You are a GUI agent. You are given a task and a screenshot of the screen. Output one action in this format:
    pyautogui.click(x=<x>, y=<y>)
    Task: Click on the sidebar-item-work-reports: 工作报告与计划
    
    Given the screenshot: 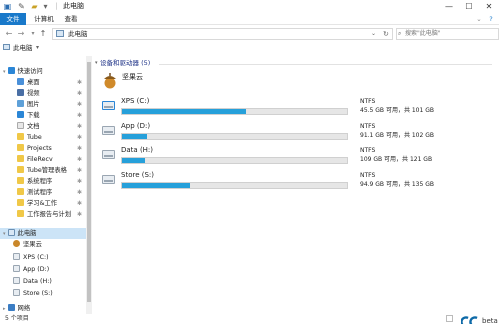 What is the action you would take?
    pyautogui.click(x=44, y=214)
    